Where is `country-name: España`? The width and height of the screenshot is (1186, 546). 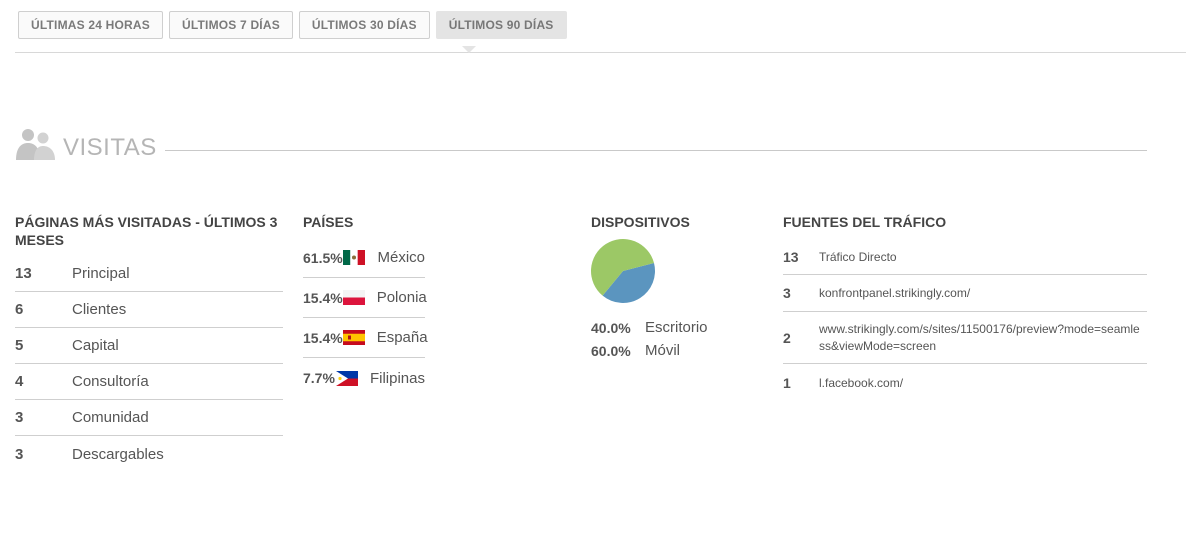 country-name: España is located at coordinates (402, 337).